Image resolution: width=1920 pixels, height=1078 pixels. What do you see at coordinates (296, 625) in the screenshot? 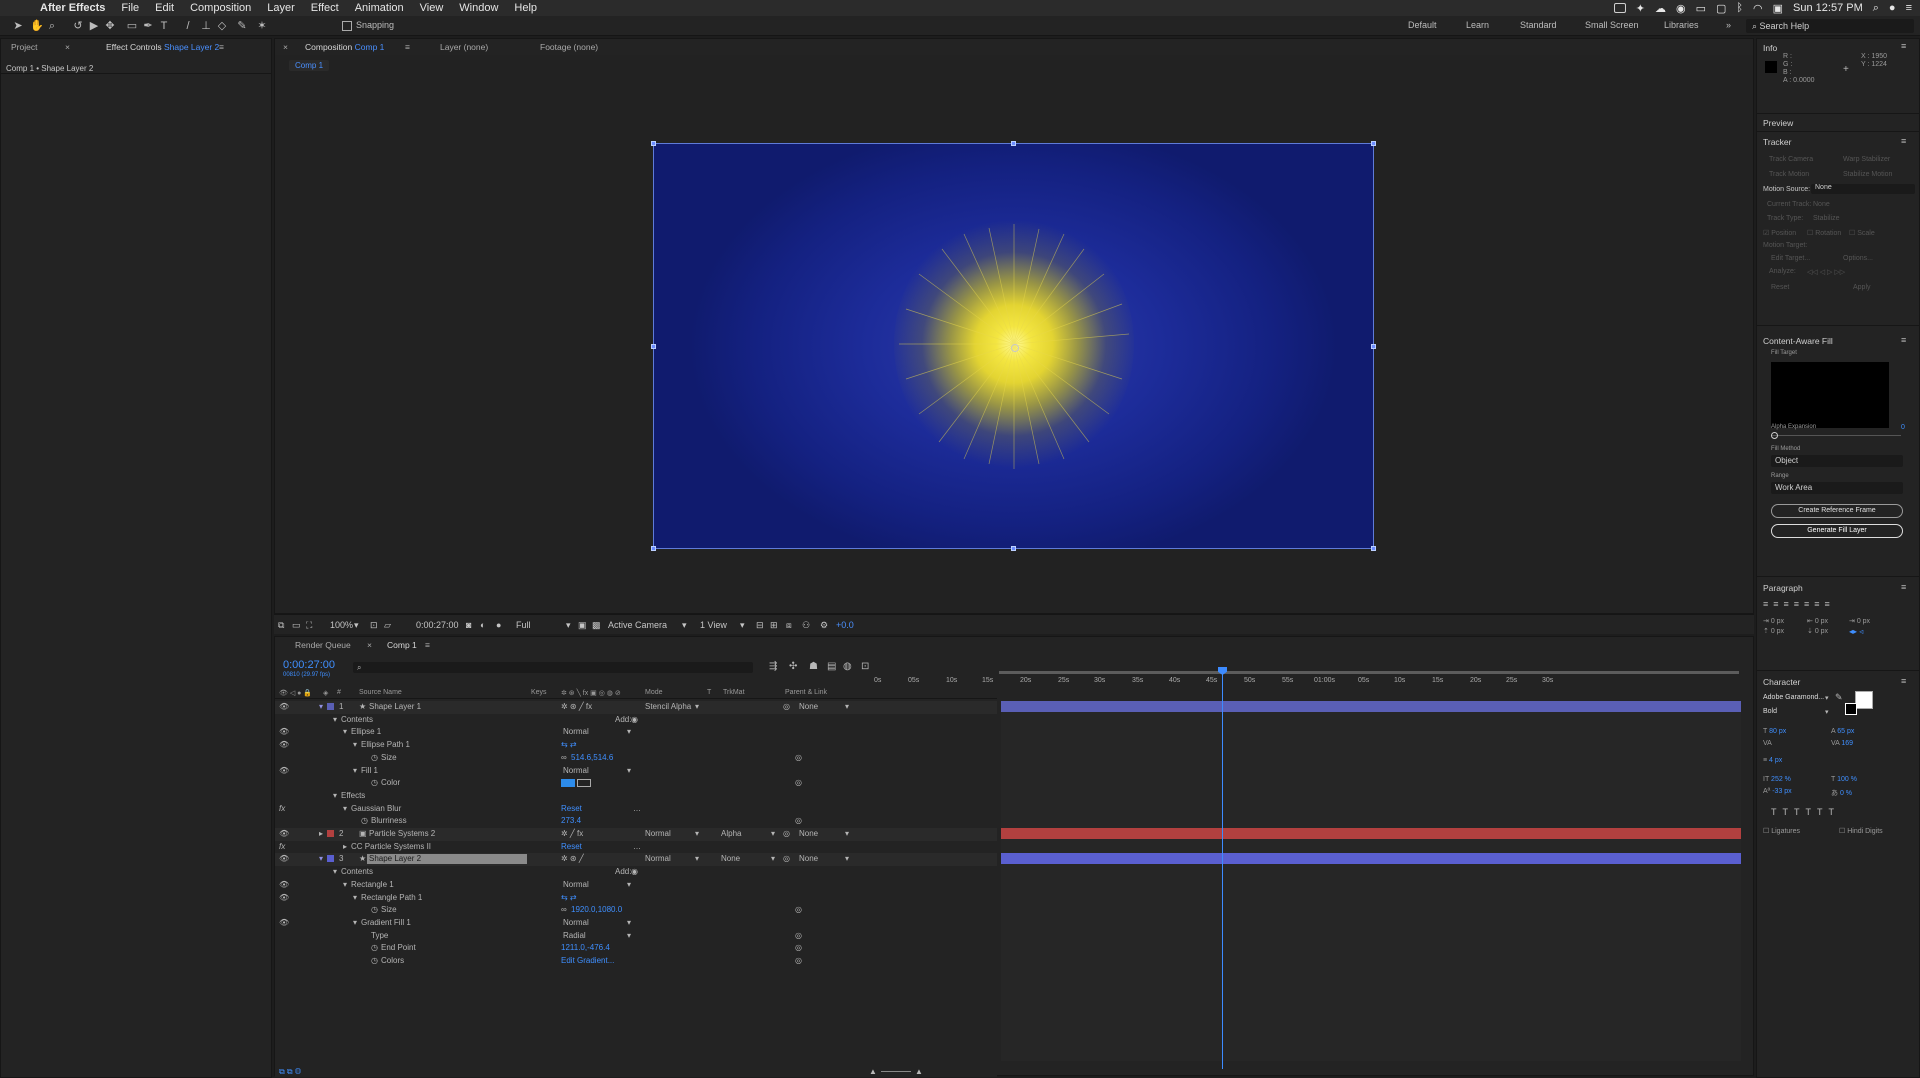
I see `monitor-icon: ▭` at bounding box center [296, 625].